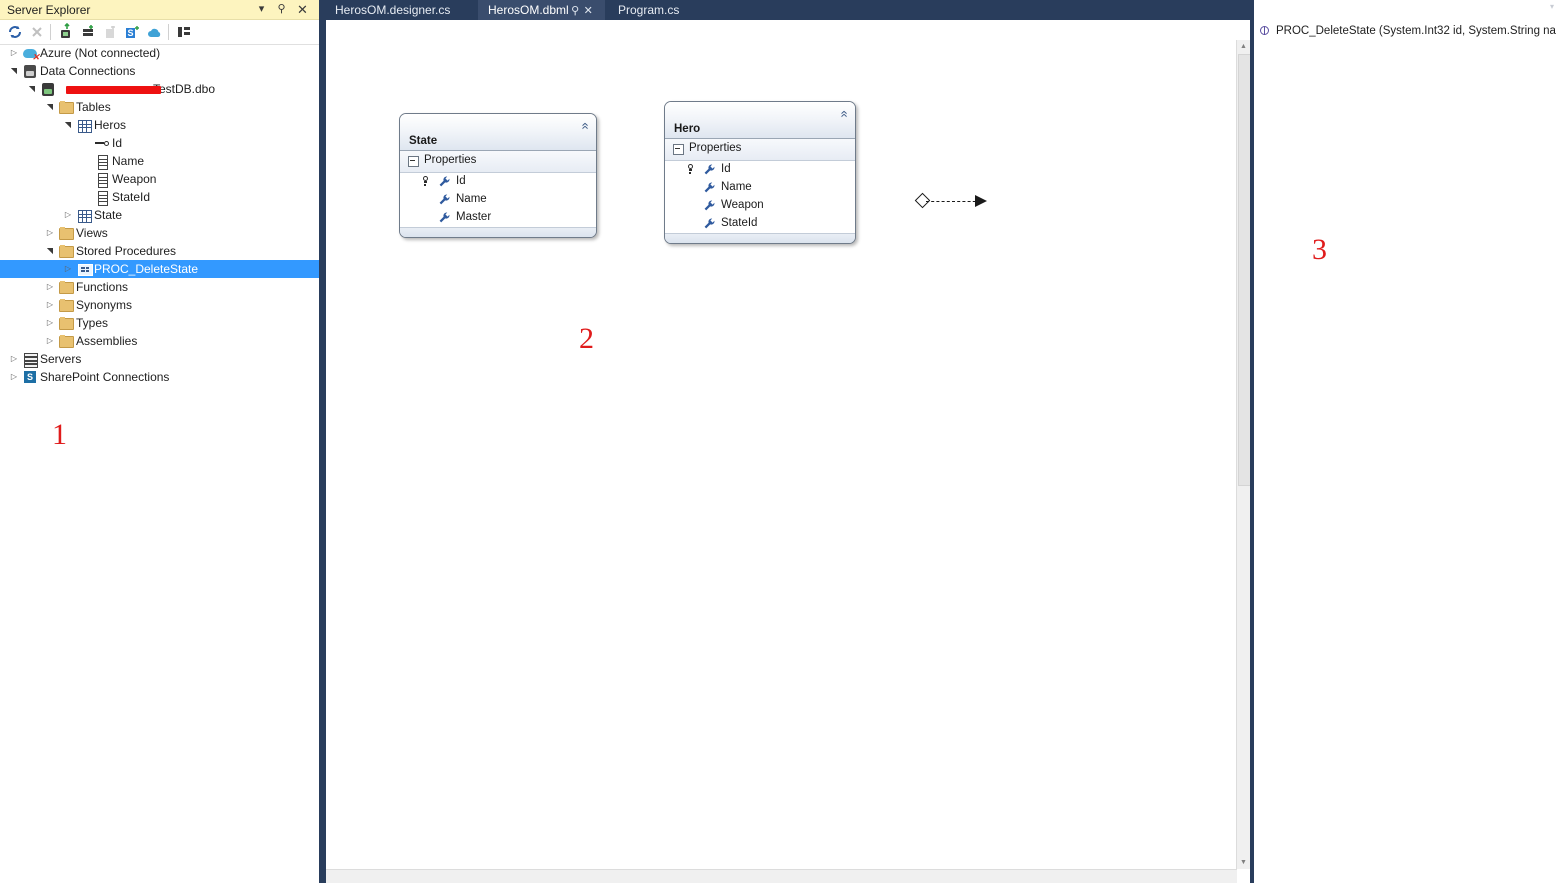 This screenshot has height=883, width=1557. Describe the element at coordinates (1552, 6) in the screenshot. I see `chevron-down-icon: ▾` at that location.